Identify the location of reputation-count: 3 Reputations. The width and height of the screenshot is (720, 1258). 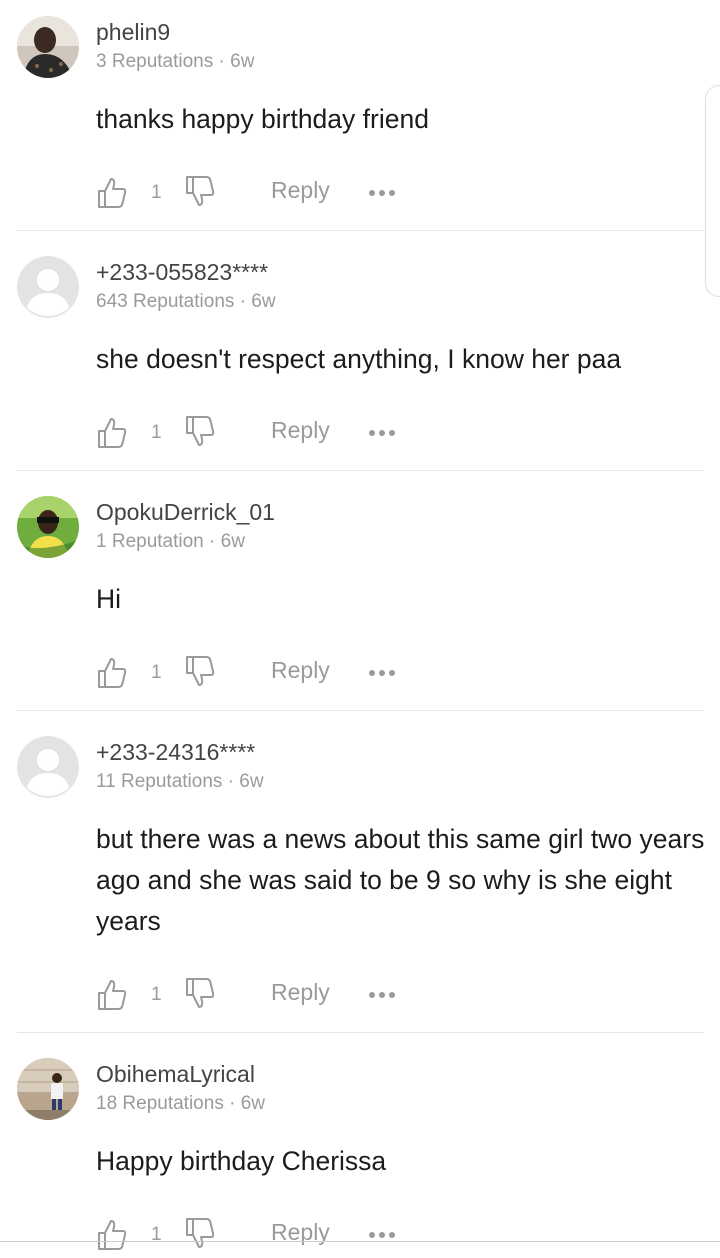
(155, 61).